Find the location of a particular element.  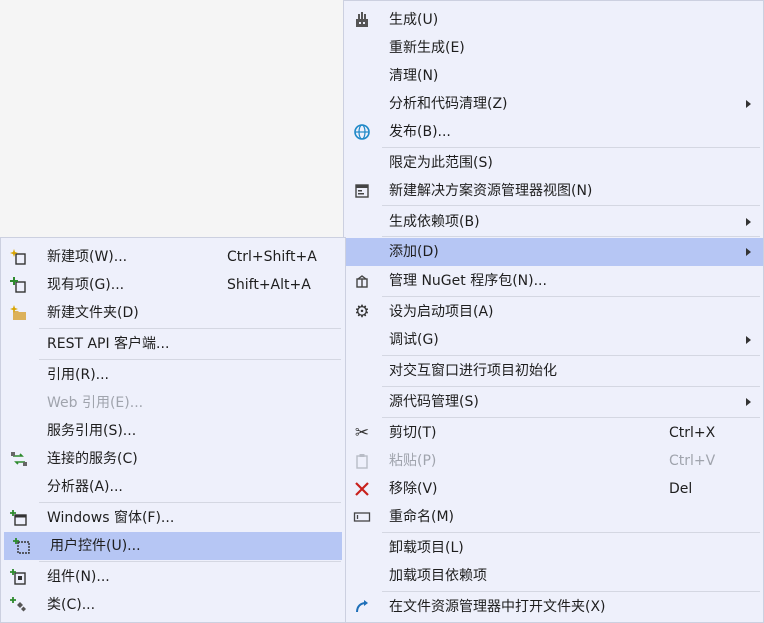

submenu-item-new-item: 新建项(W)... Ctrl+Shift+A is located at coordinates (173, 257).